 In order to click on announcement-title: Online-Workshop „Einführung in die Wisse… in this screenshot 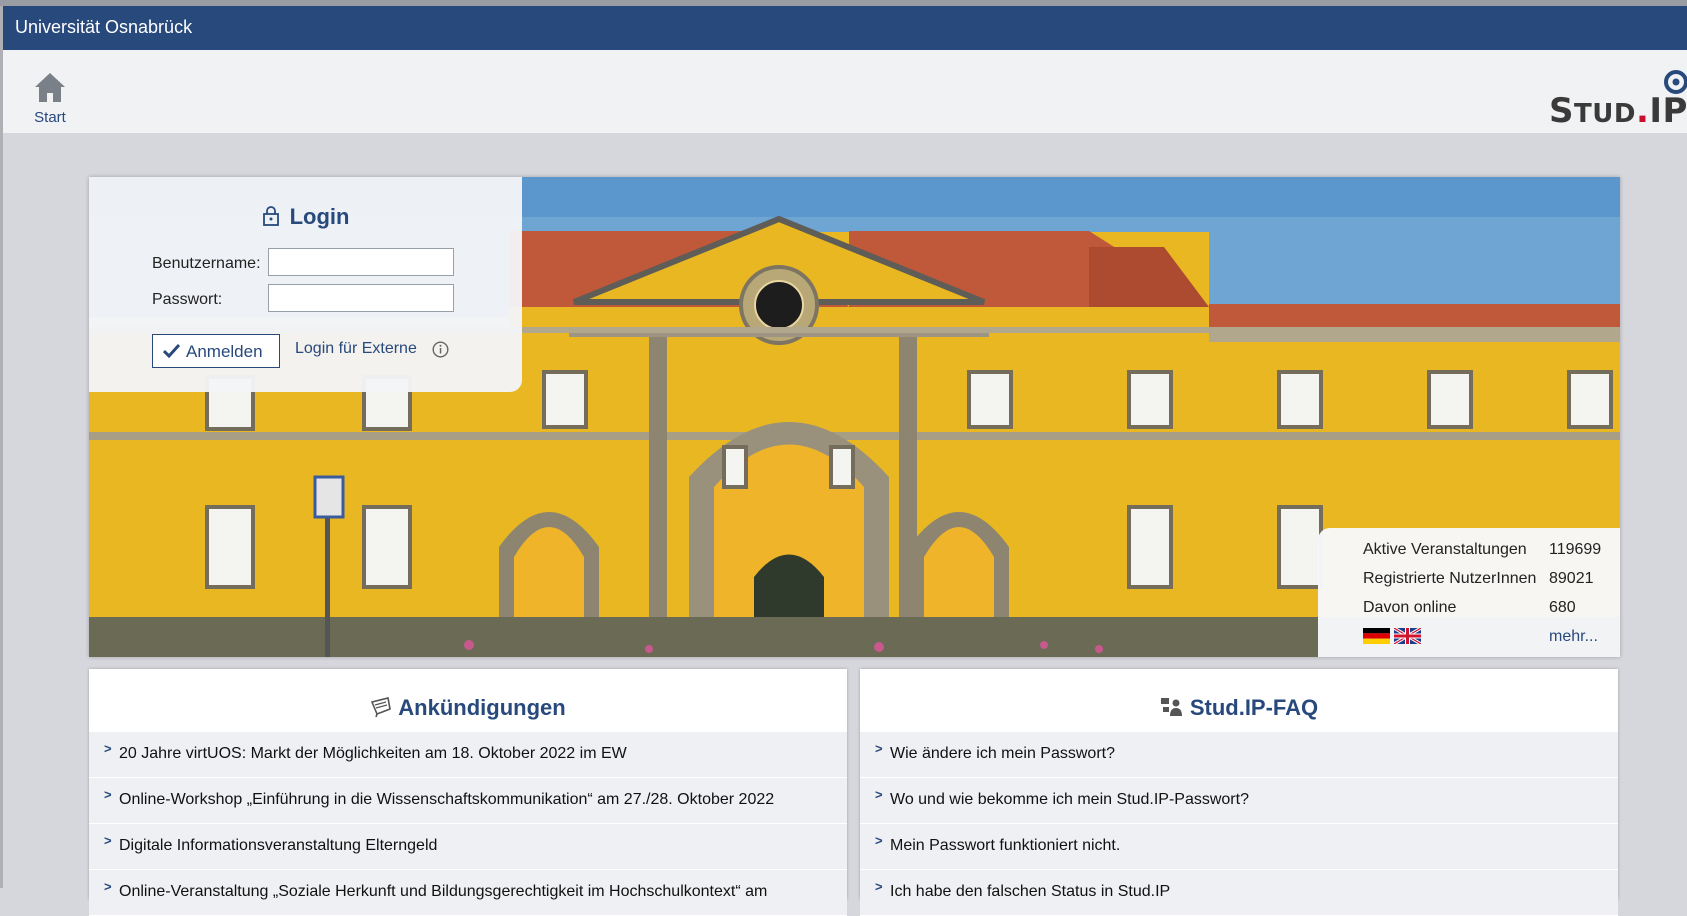, I will do `click(447, 799)`.